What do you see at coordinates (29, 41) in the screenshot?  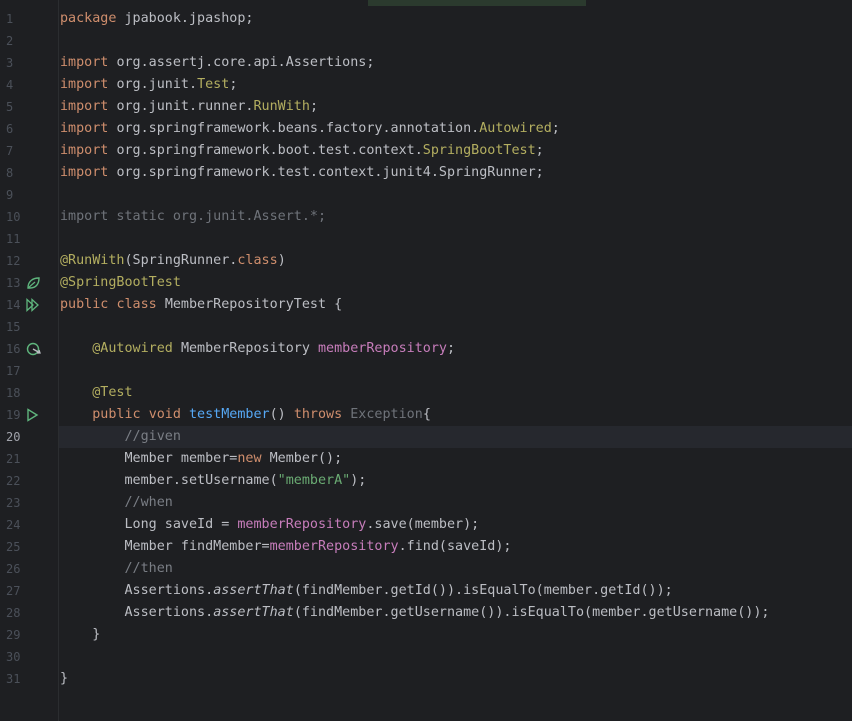 I see `gutter-line: 2` at bounding box center [29, 41].